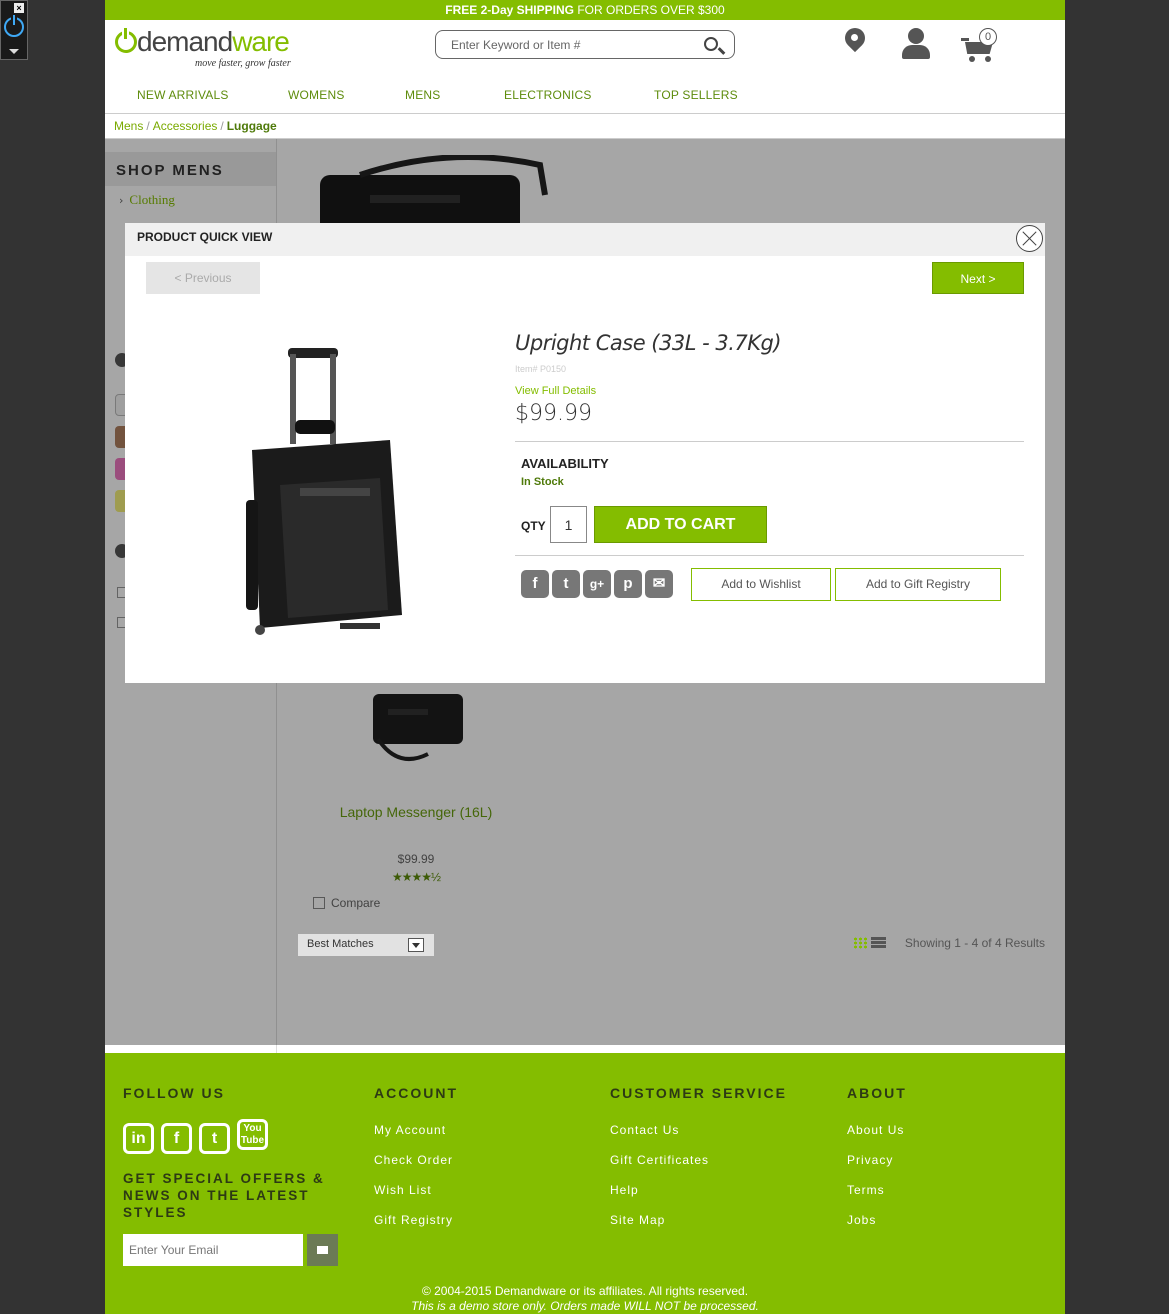  What do you see at coordinates (541, 369) in the screenshot?
I see `item-number: Item# P0150` at bounding box center [541, 369].